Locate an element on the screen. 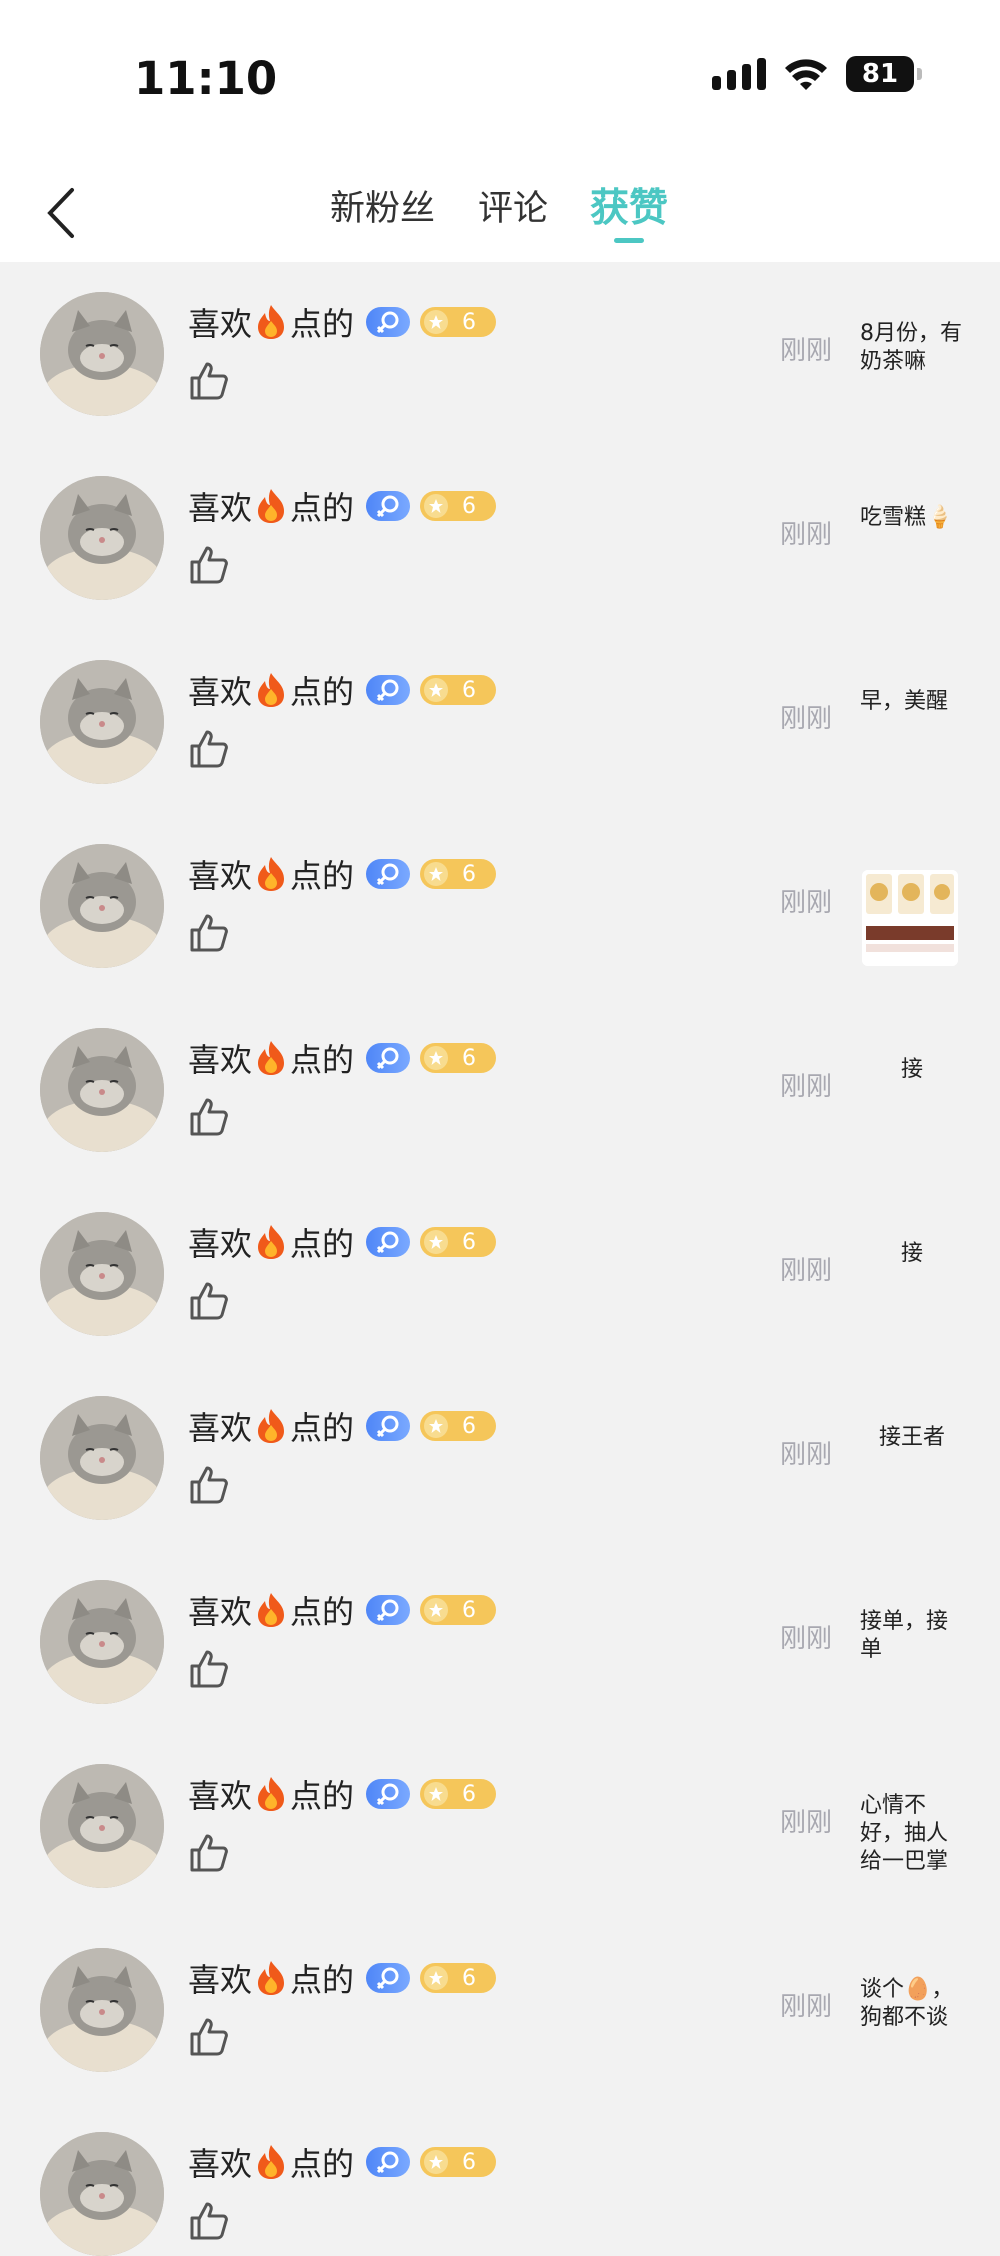  list-item: 喜欢 点的 6 is located at coordinates (500, 2179).